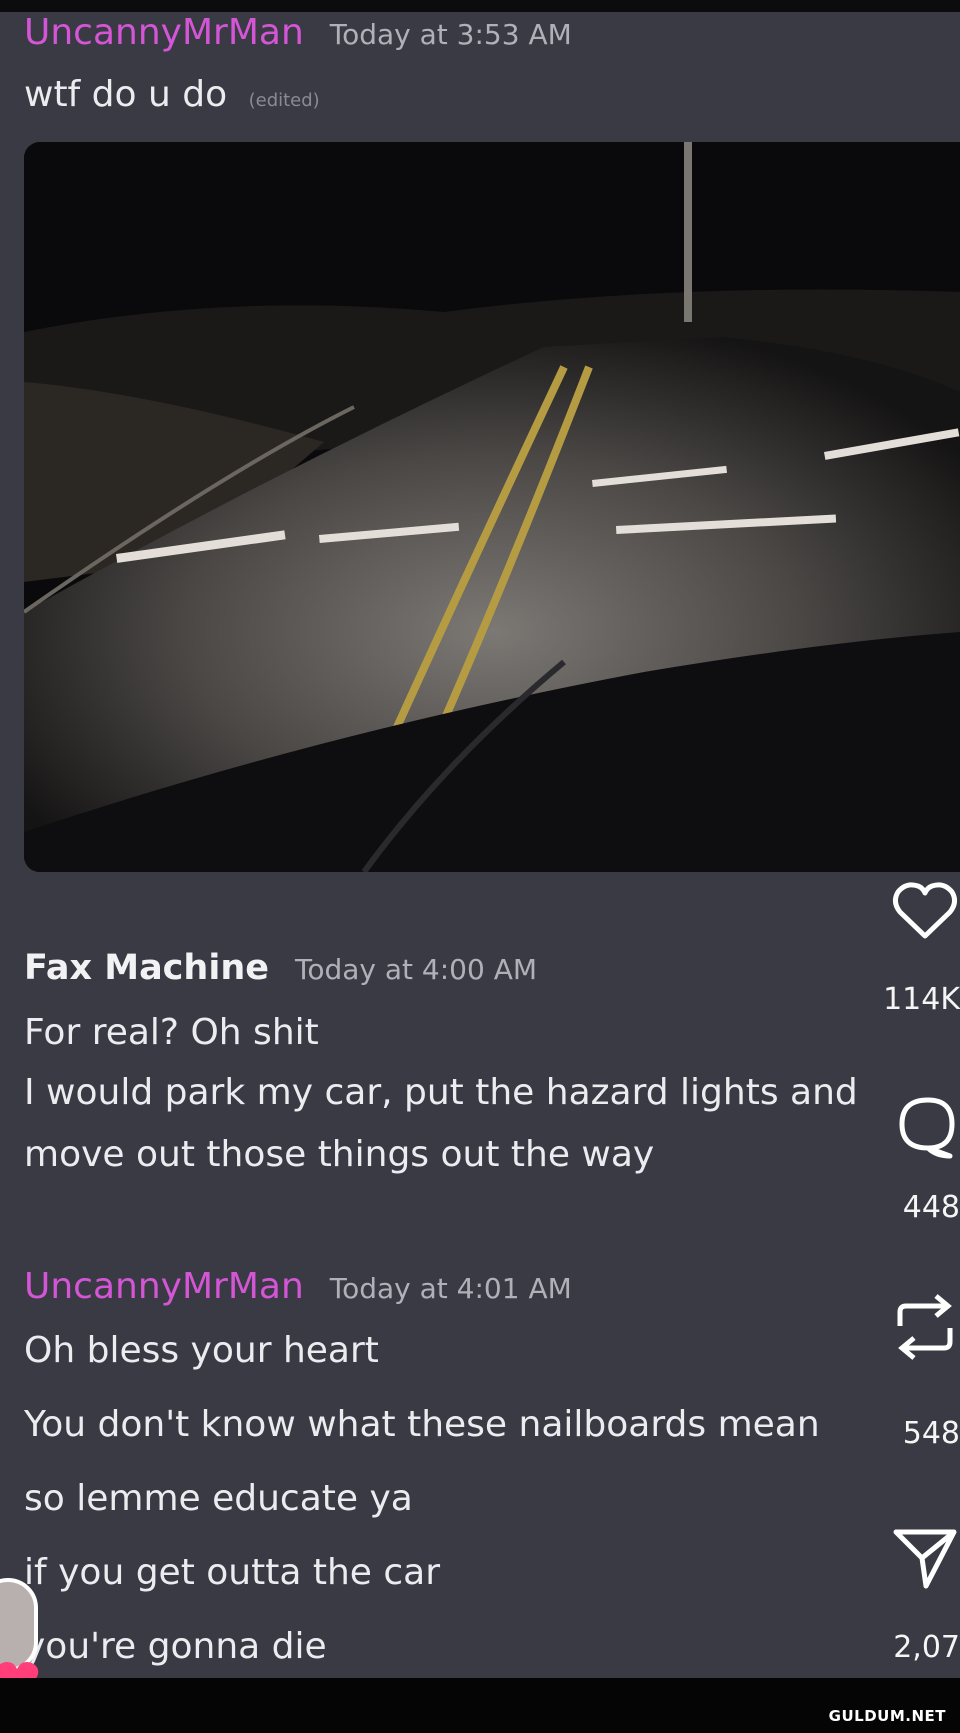  I want to click on watermark: GULDUM.NET, so click(887, 1716).